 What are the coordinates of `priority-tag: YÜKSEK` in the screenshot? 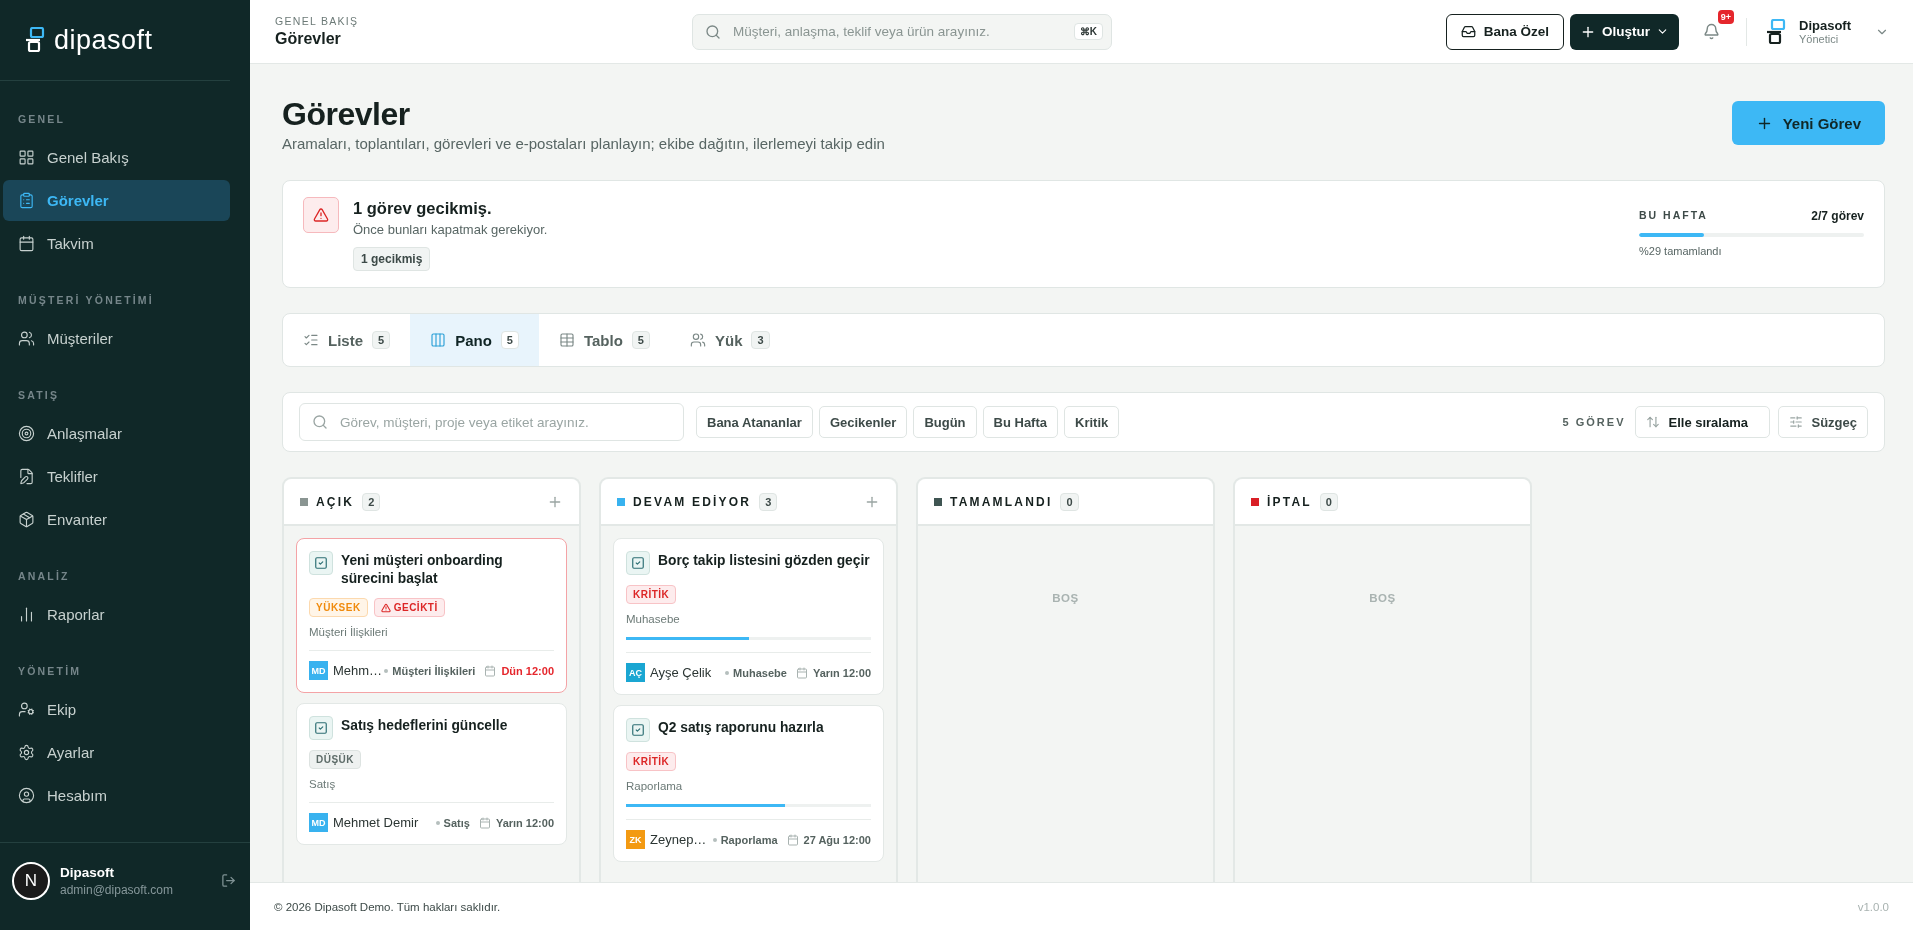 It's located at (338, 607).